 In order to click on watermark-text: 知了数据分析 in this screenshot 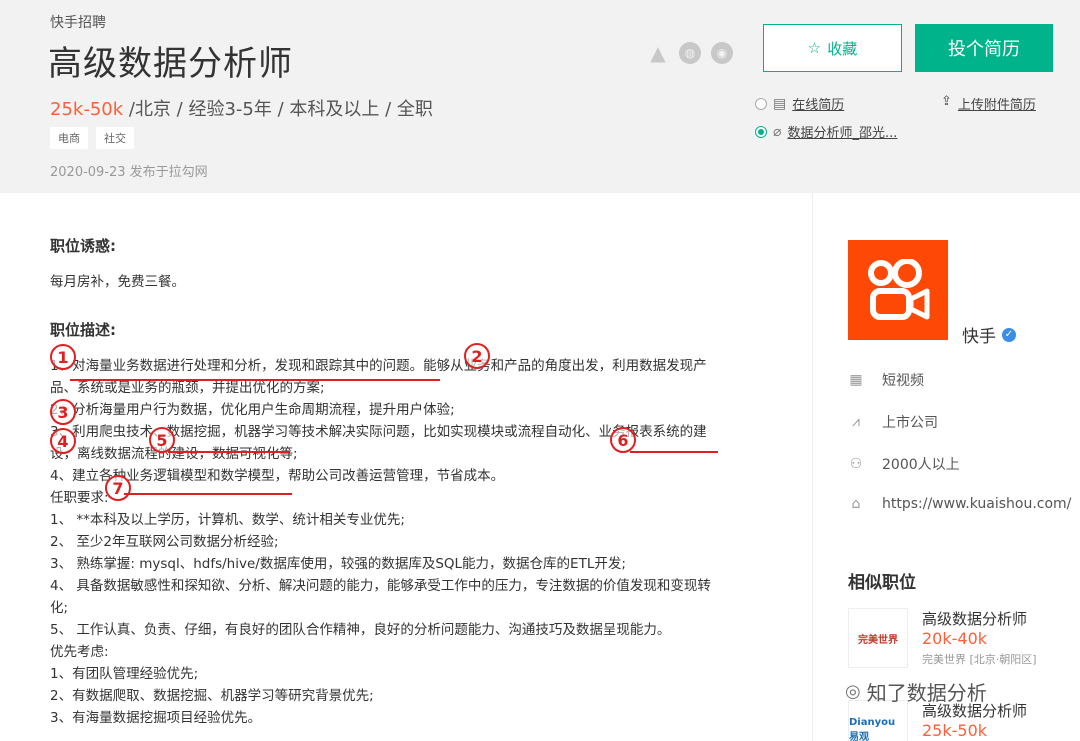, I will do `click(926, 693)`.